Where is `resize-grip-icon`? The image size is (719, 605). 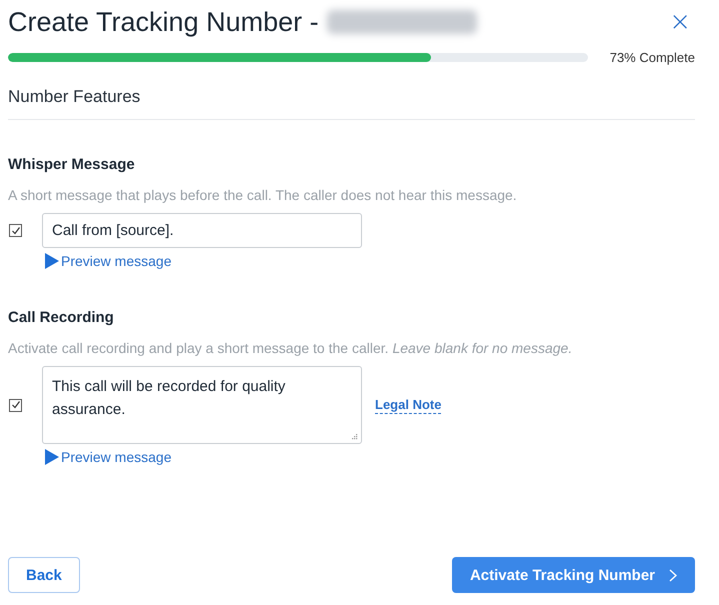 resize-grip-icon is located at coordinates (354, 436).